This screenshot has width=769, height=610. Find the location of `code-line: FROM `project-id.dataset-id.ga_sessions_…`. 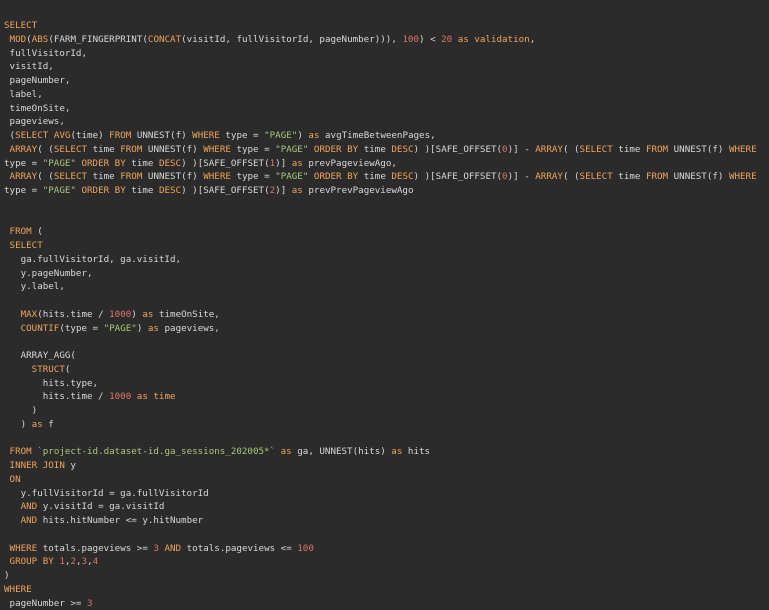

code-line: FROM `project-id.dataset-id.ga_sessions_… is located at coordinates (384, 452).